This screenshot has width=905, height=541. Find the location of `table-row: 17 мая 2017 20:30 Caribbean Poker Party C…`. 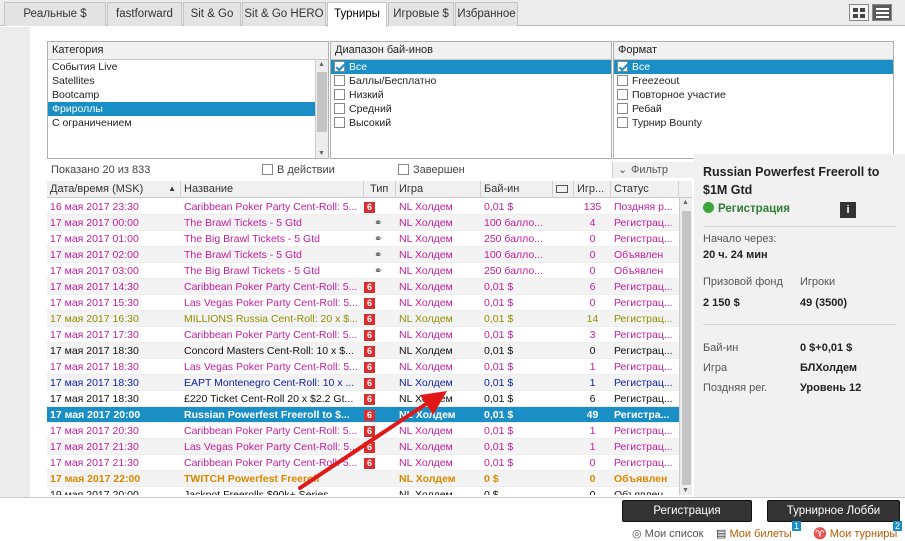

table-row: 17 мая 2017 20:30 Caribbean Poker Party C… is located at coordinates (363, 431).